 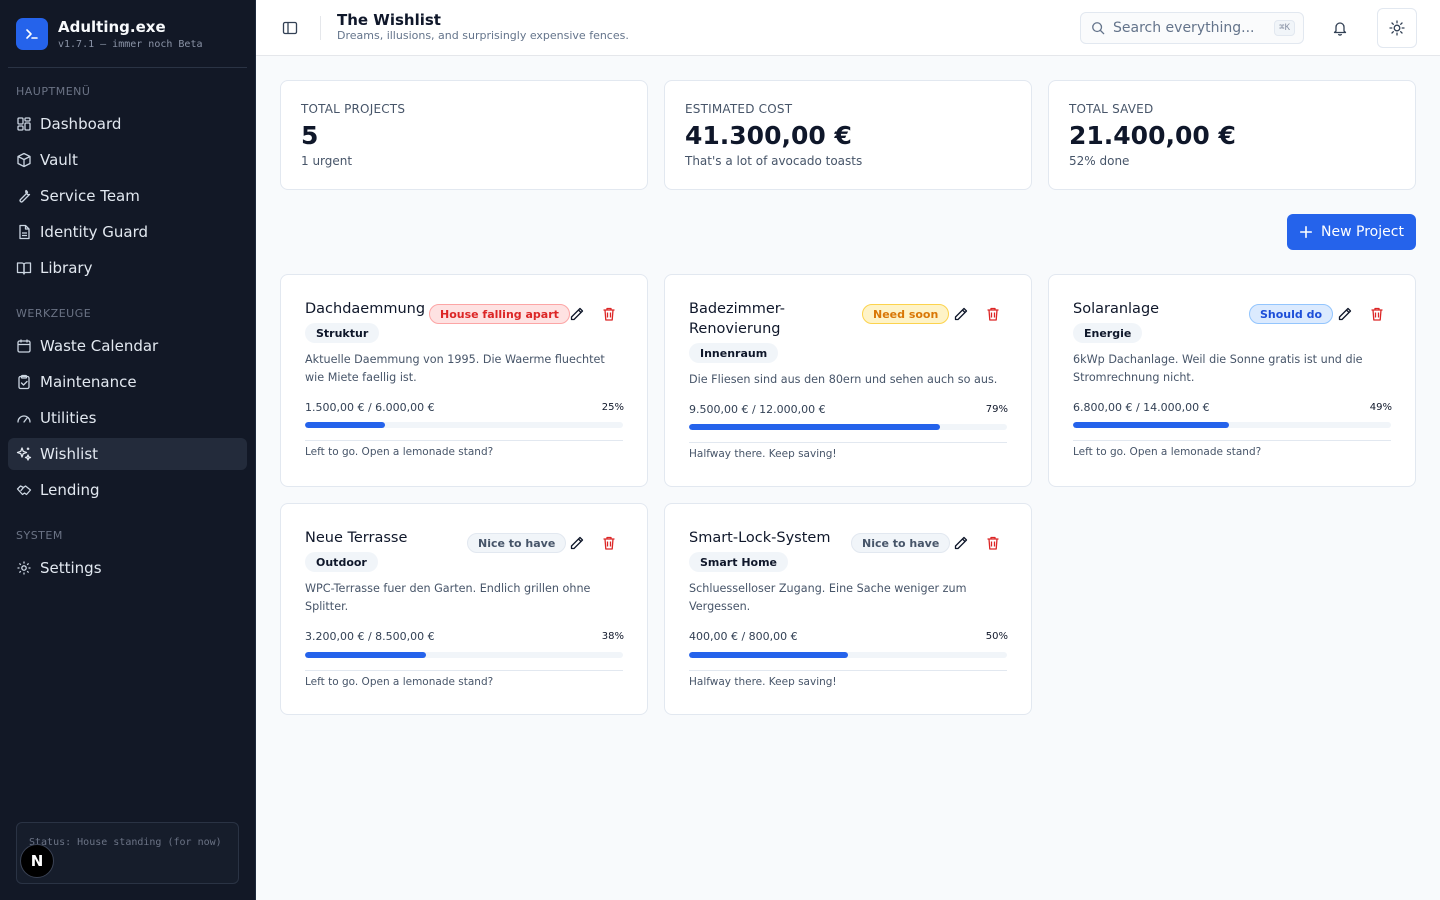 What do you see at coordinates (24, 232) in the screenshot?
I see `document-icon` at bounding box center [24, 232].